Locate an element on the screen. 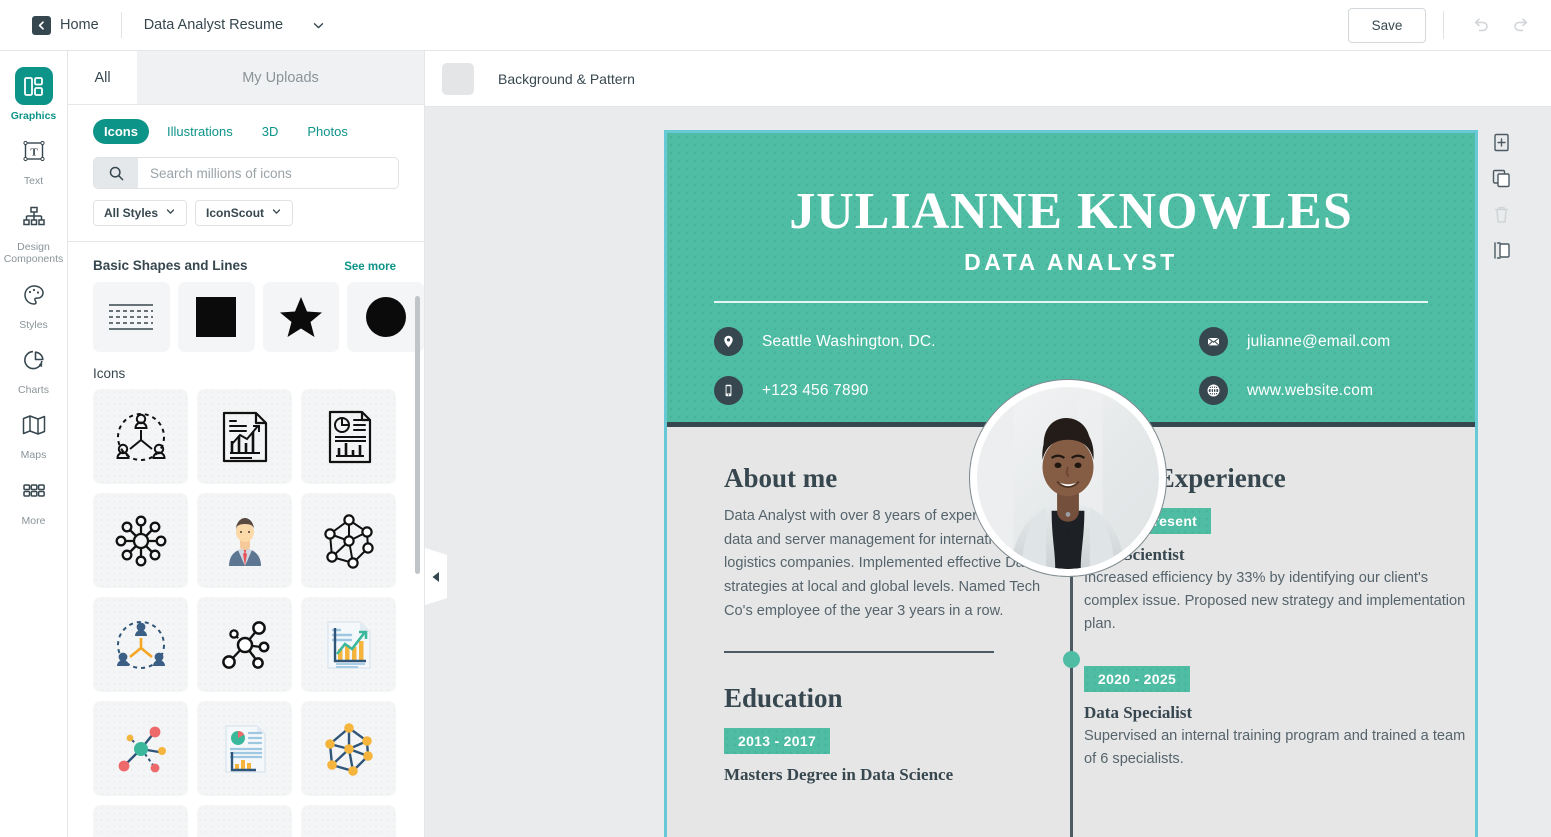 The width and height of the screenshot is (1551, 837). contact-email: julianne@email.com is located at coordinates (1313, 341).